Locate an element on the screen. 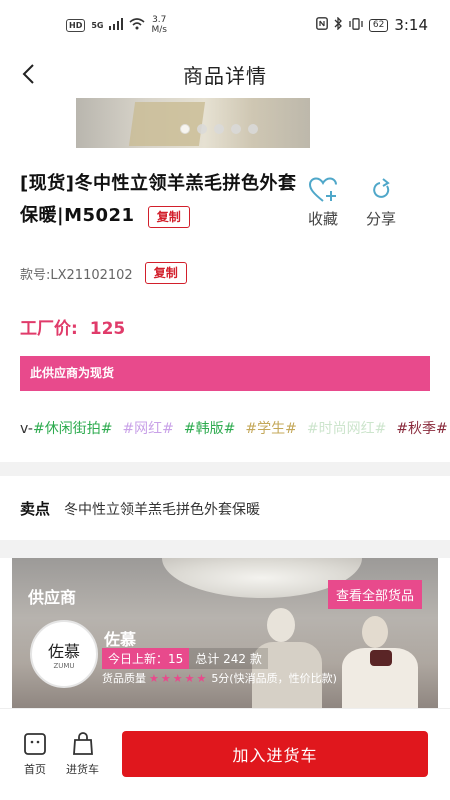 The height and width of the screenshot is (800, 450). mannequin-bow is located at coordinates (381, 658).